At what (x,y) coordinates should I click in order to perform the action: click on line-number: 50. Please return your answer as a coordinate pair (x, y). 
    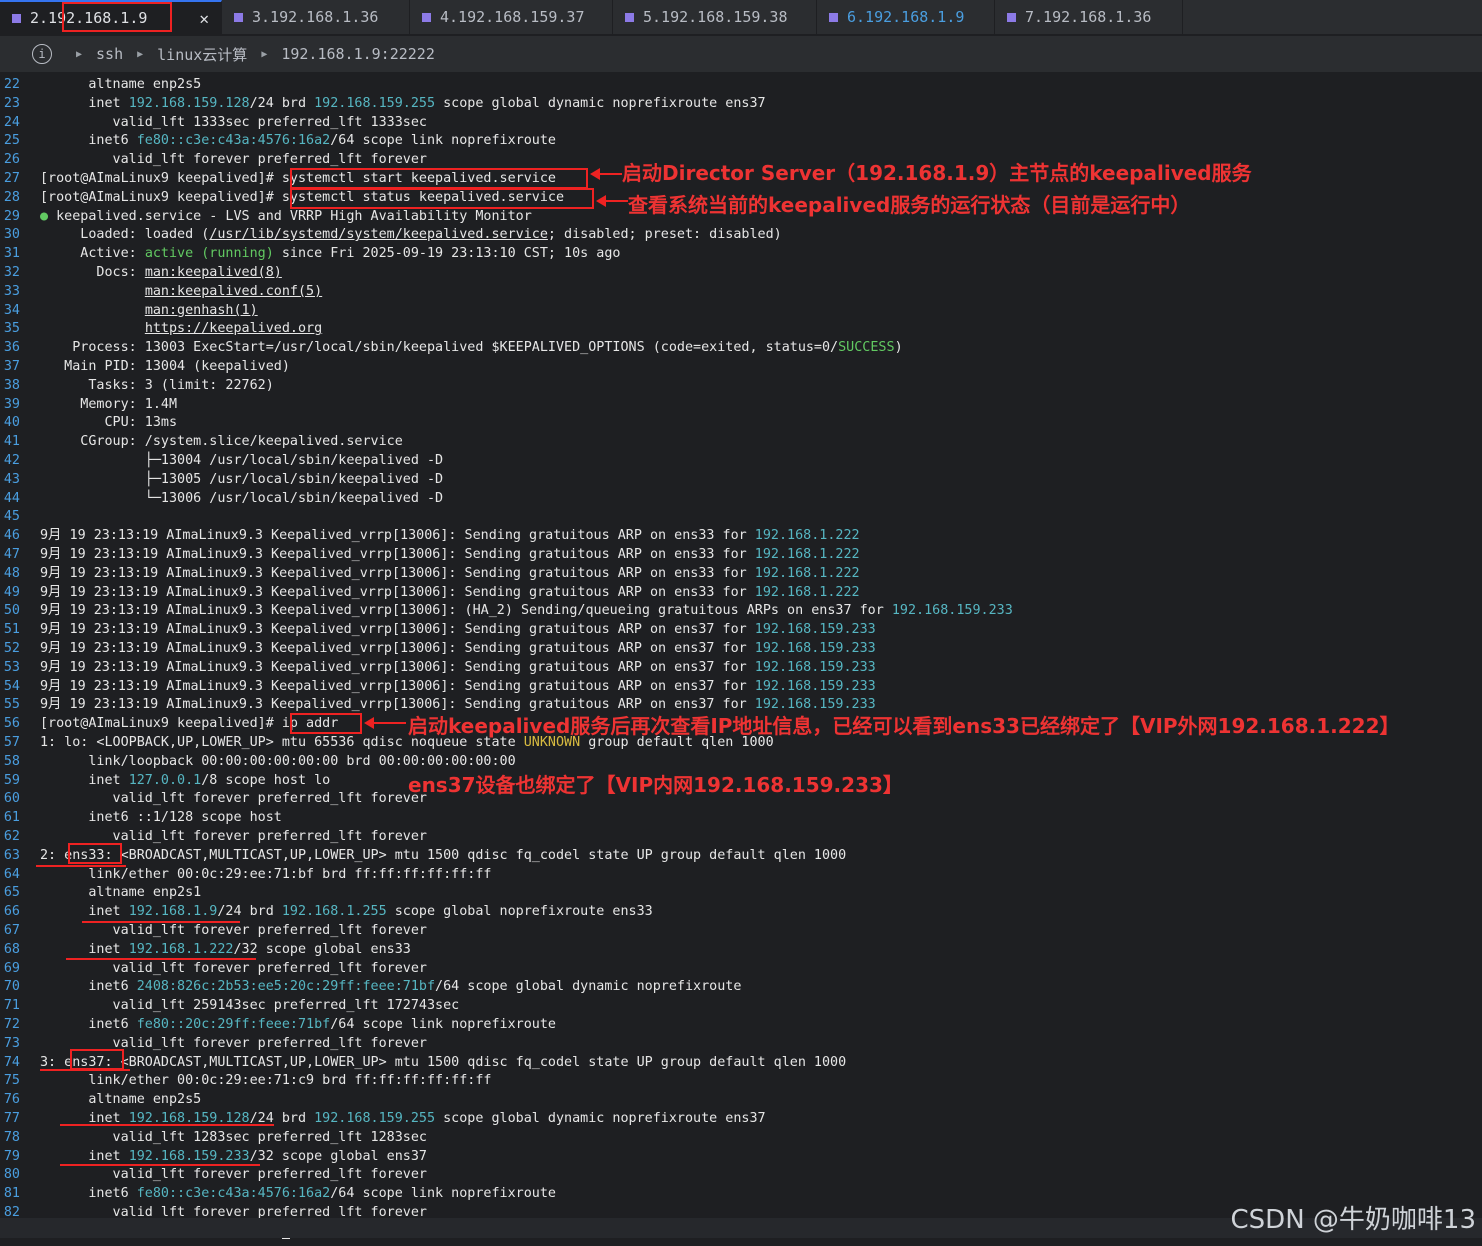
    Looking at the image, I should click on (11, 611).